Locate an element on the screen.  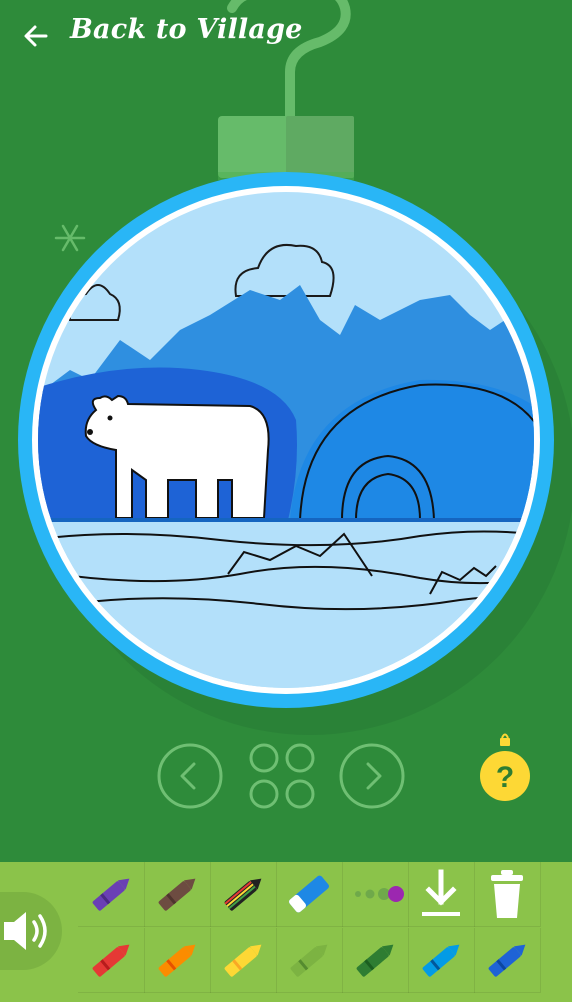
download-button is located at coordinates (441, 894).